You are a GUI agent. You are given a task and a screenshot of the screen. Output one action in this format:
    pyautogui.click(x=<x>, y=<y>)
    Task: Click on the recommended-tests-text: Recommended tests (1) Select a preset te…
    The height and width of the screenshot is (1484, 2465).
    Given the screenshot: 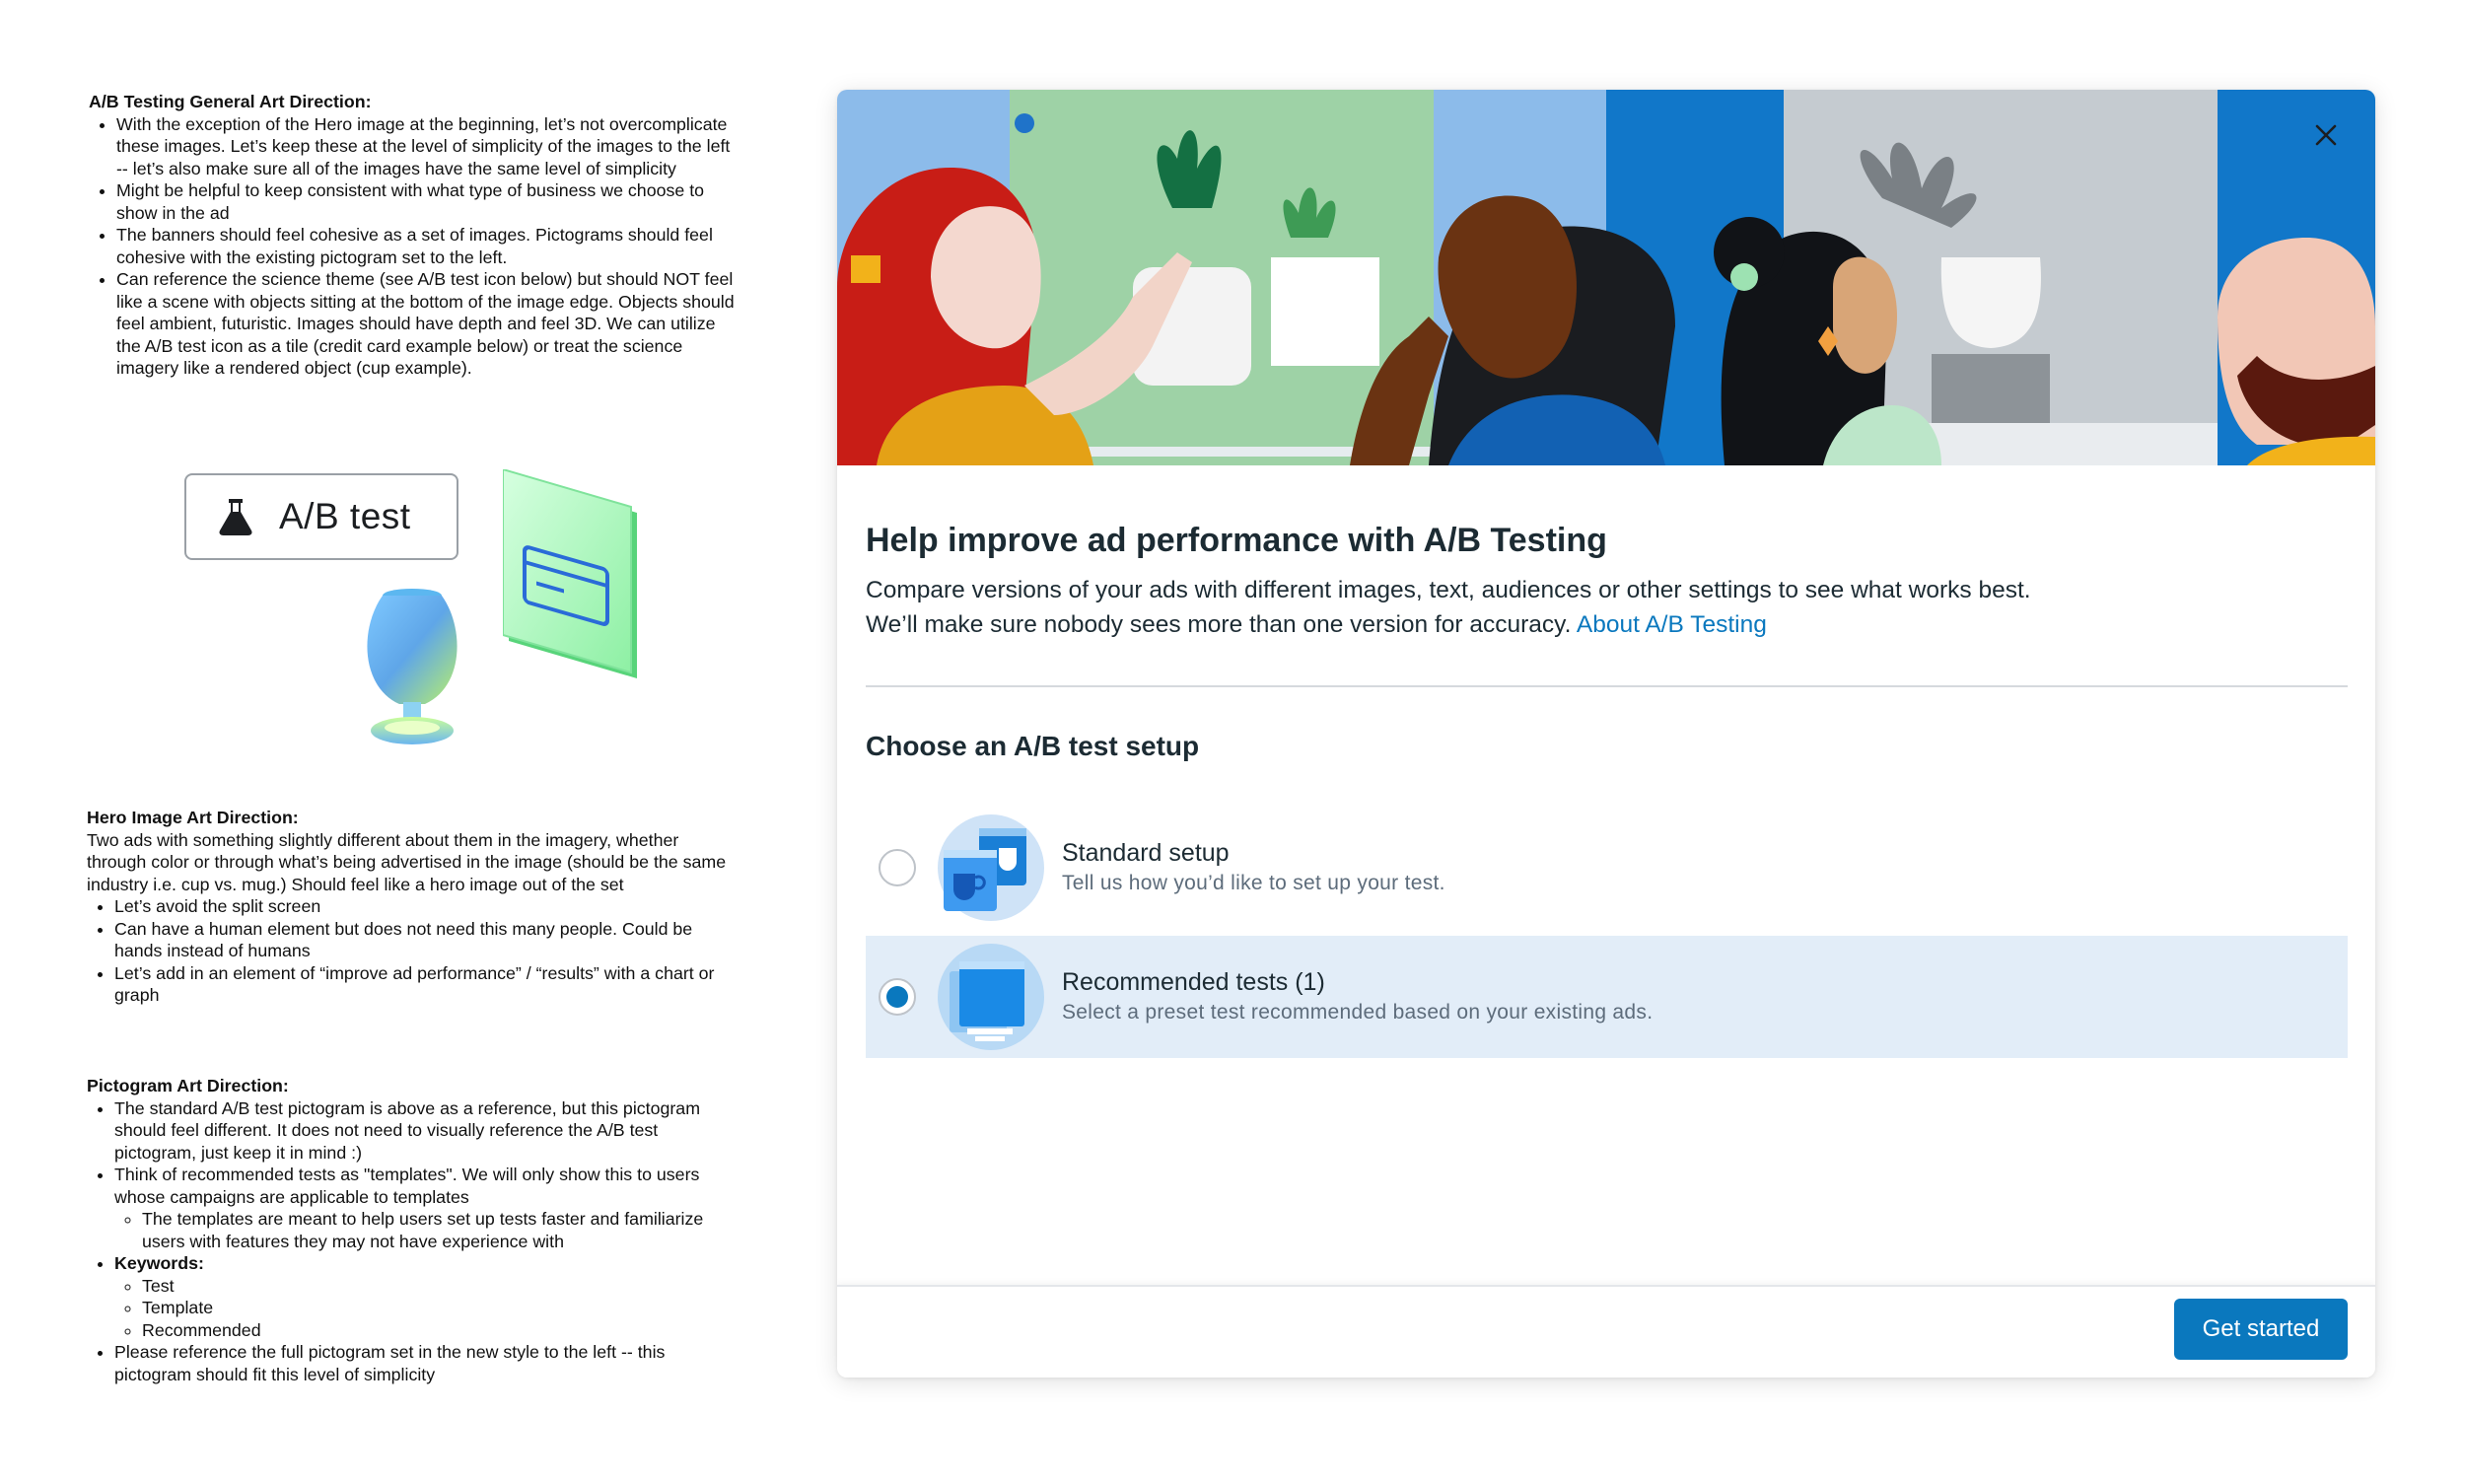 What is the action you would take?
    pyautogui.click(x=1357, y=996)
    